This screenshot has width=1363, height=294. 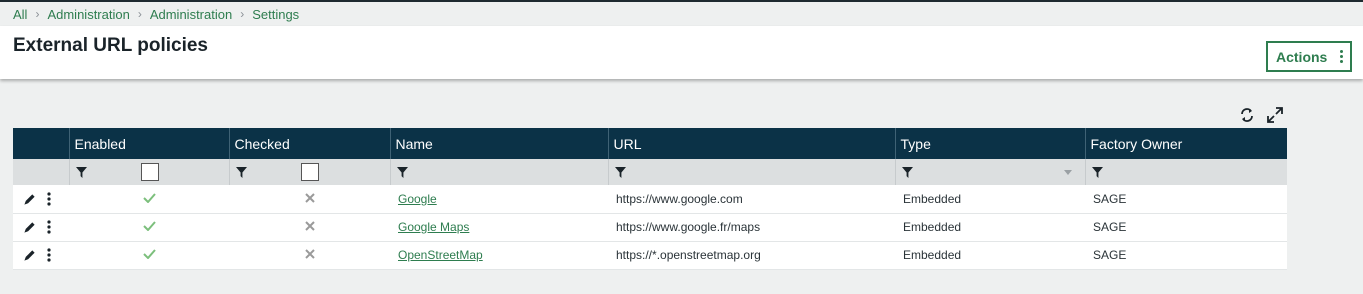 What do you see at coordinates (1067, 172) in the screenshot?
I see `chevron-down-icon` at bounding box center [1067, 172].